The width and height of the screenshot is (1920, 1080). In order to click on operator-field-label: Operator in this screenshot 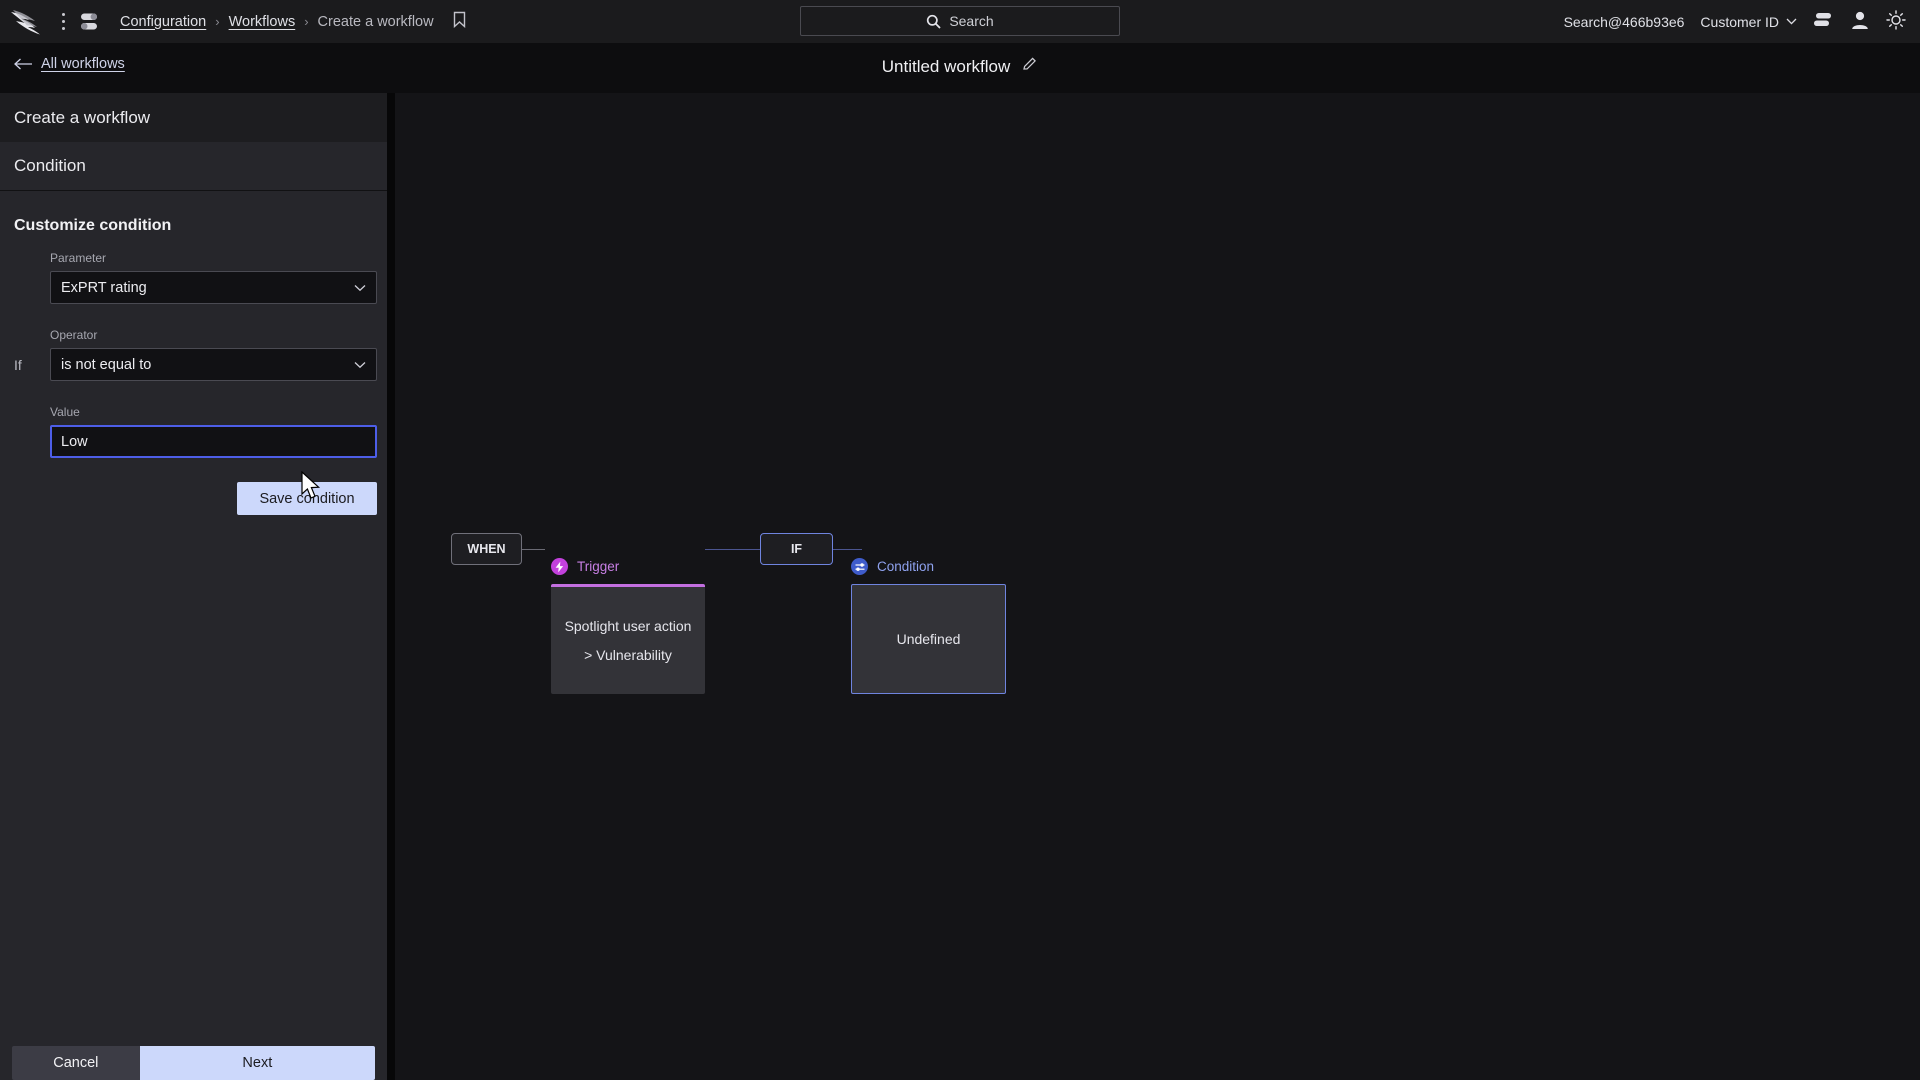, I will do `click(74, 335)`.